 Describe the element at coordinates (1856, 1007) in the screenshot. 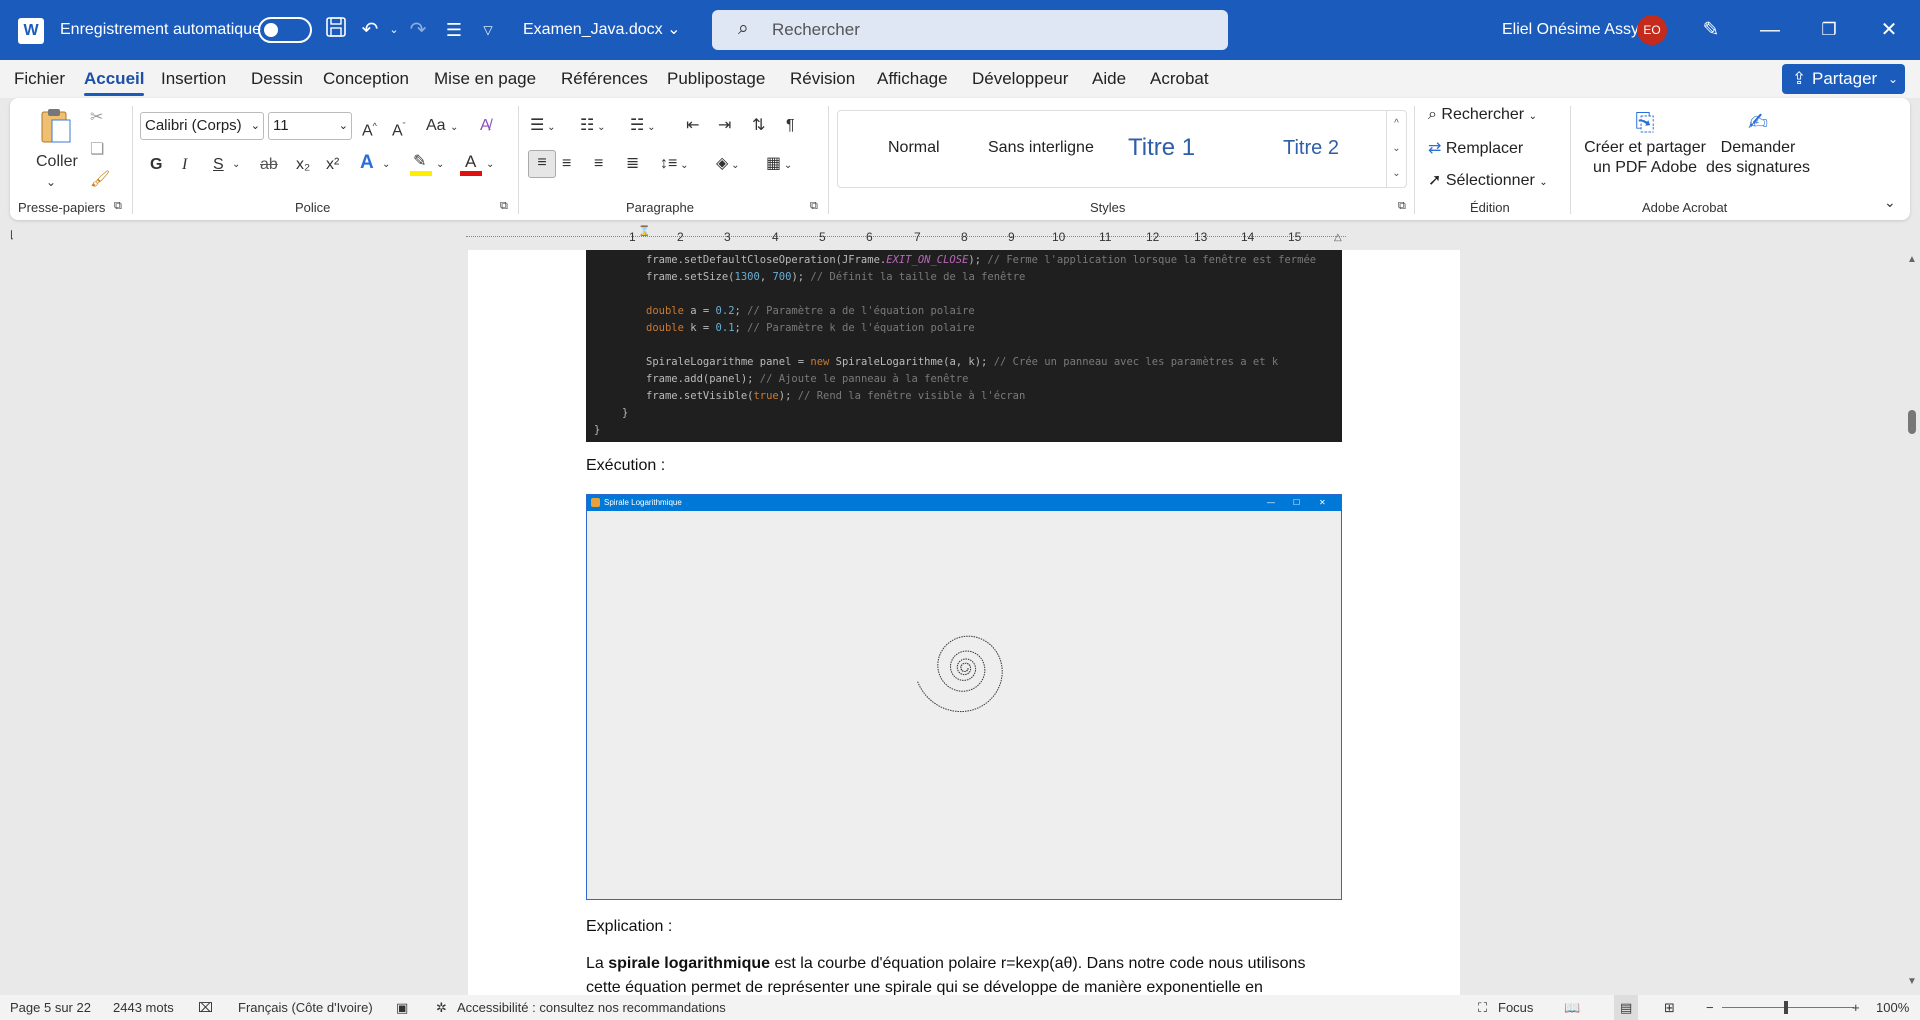

I see `zoom-in-icon: +` at that location.